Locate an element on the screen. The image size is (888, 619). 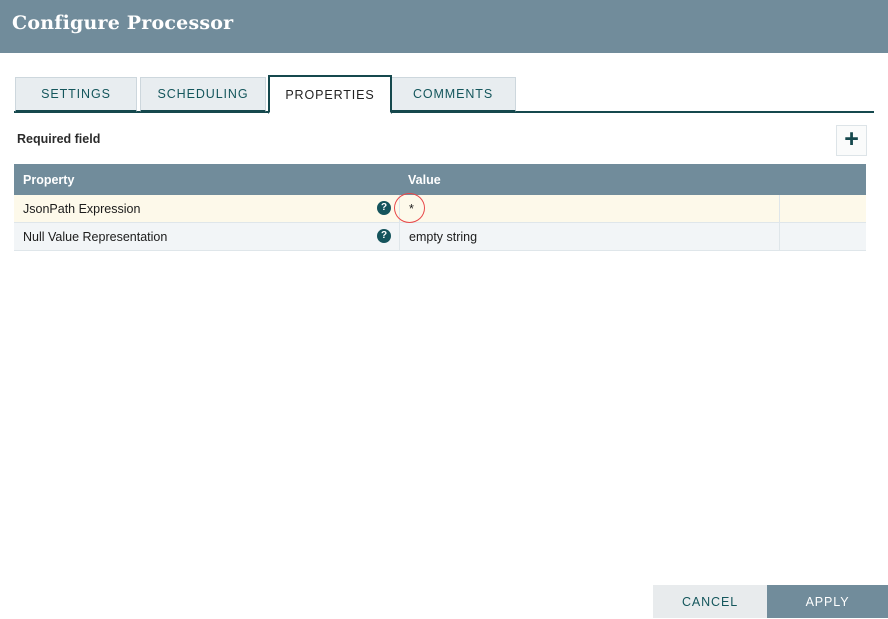
tab-settings: SETTINGS is located at coordinates (76, 94).